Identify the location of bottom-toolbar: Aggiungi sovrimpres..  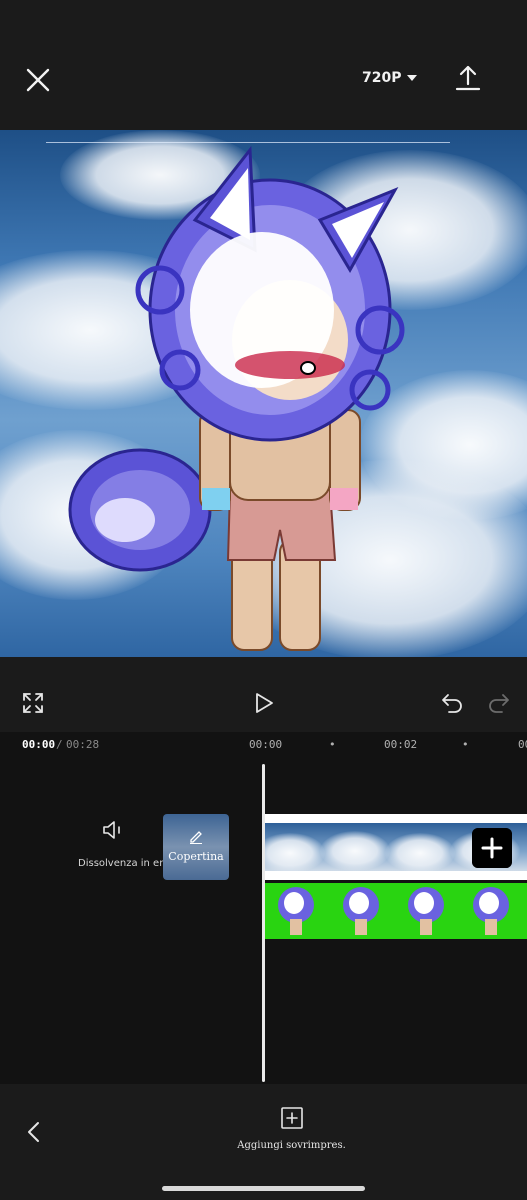
(263, 1142).